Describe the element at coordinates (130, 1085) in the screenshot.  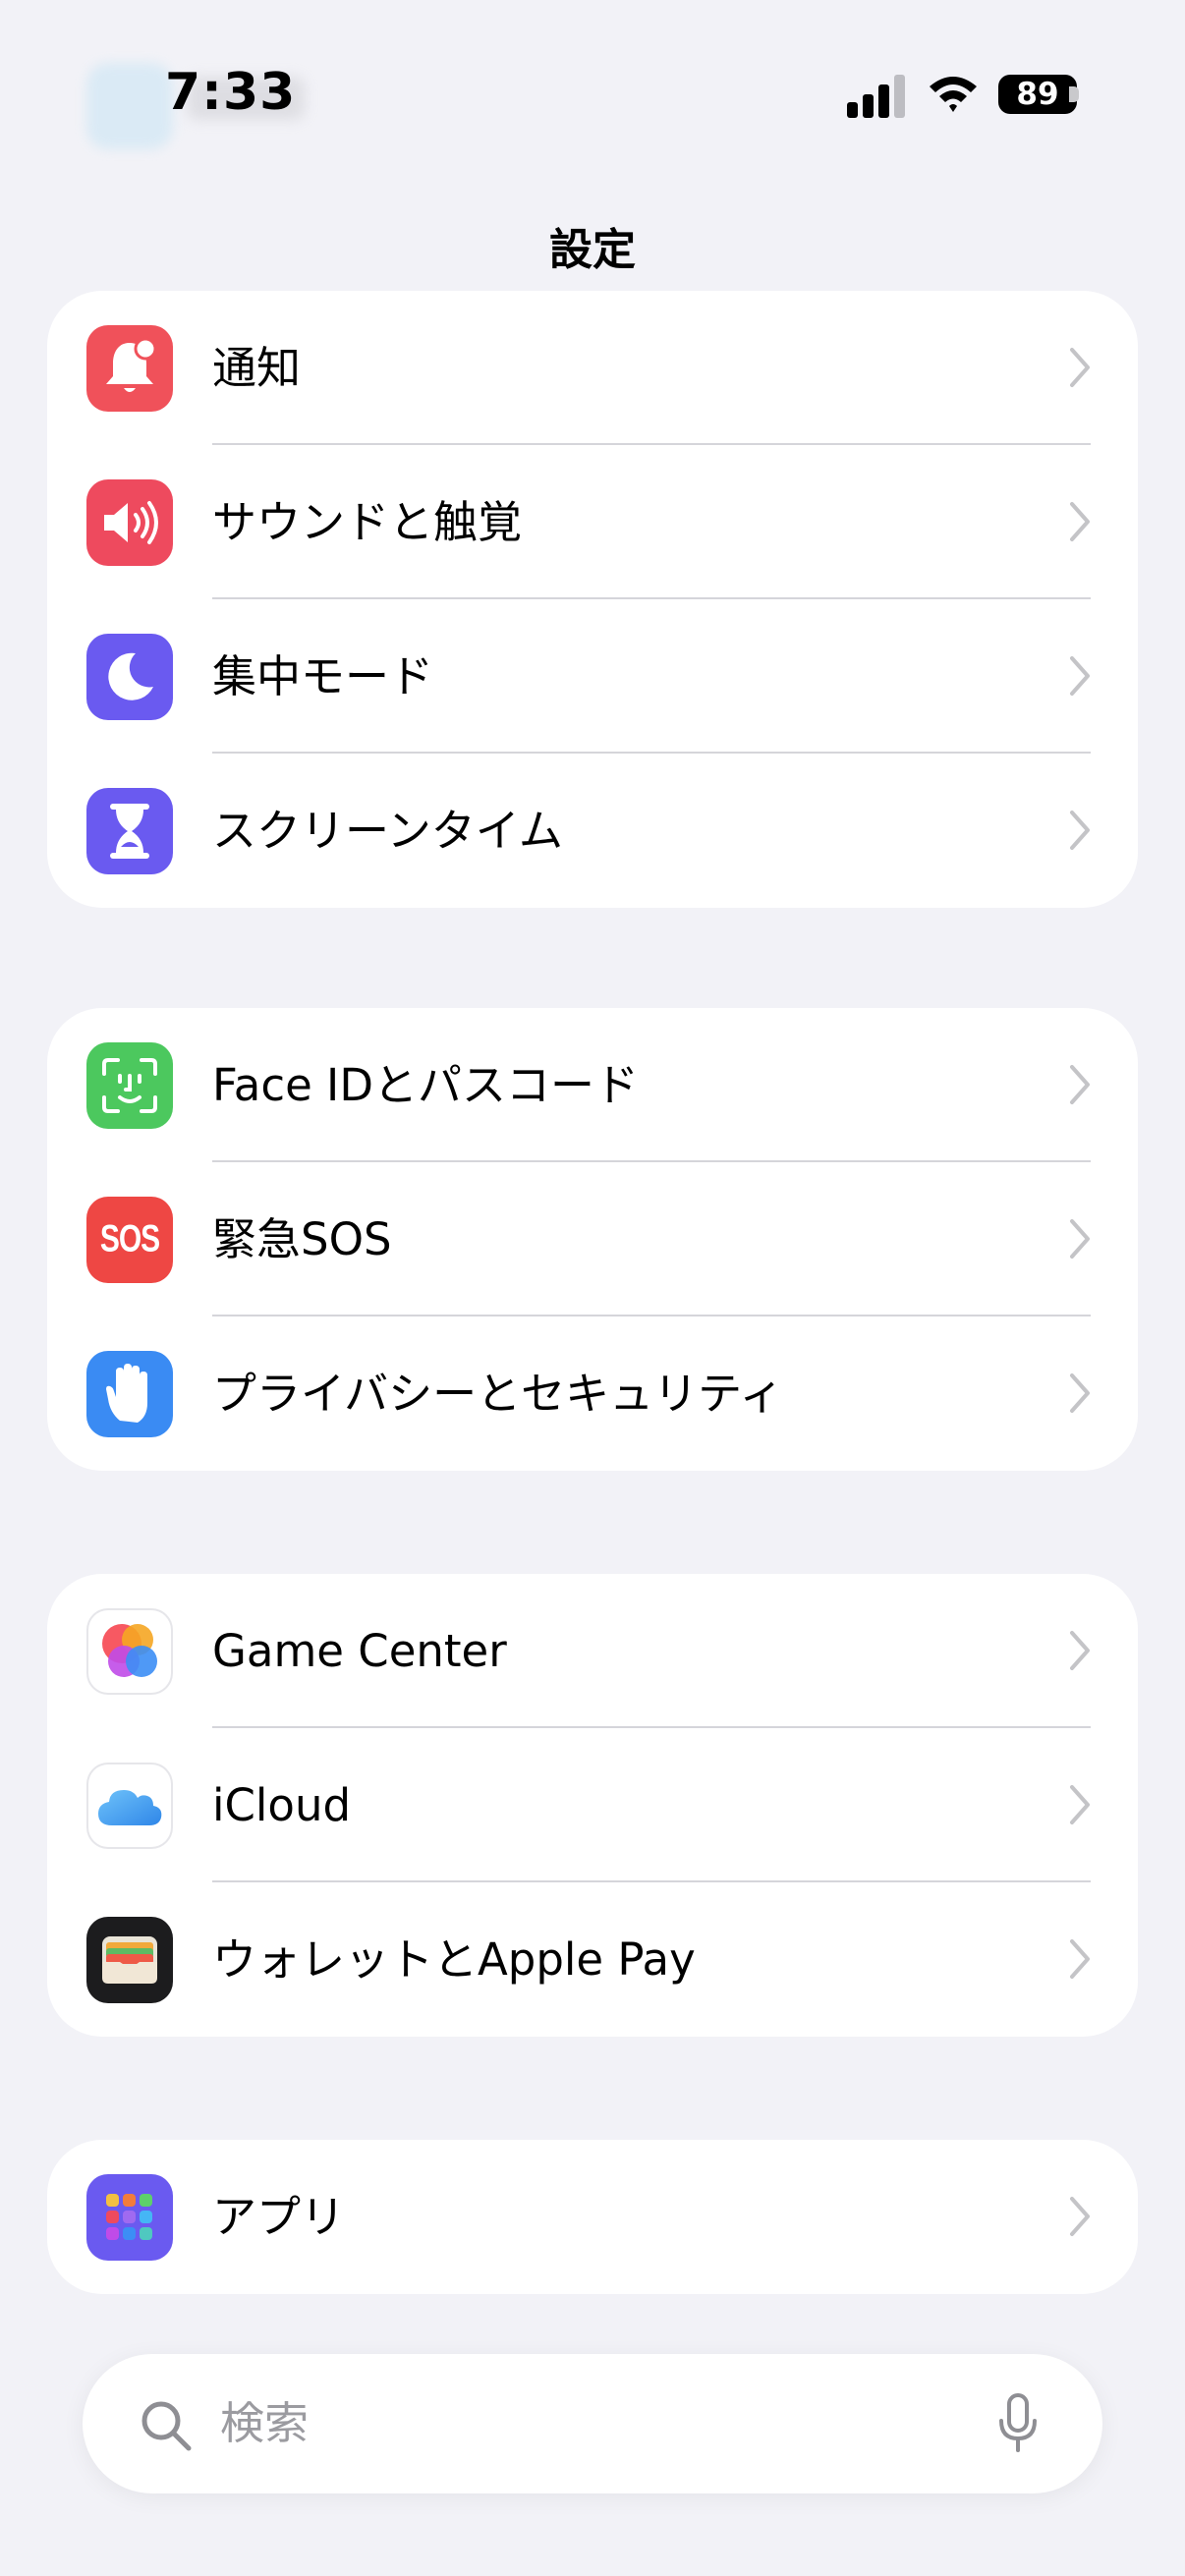
I see `face-id-icon` at that location.